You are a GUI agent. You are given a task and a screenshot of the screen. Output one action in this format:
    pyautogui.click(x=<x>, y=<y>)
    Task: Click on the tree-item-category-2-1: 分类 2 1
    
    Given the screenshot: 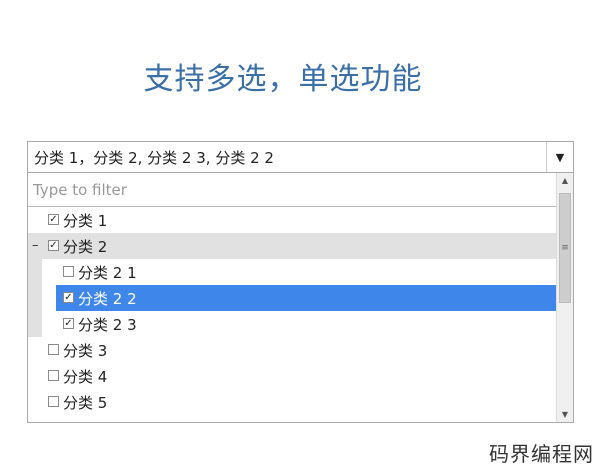 What is the action you would take?
    pyautogui.click(x=293, y=272)
    